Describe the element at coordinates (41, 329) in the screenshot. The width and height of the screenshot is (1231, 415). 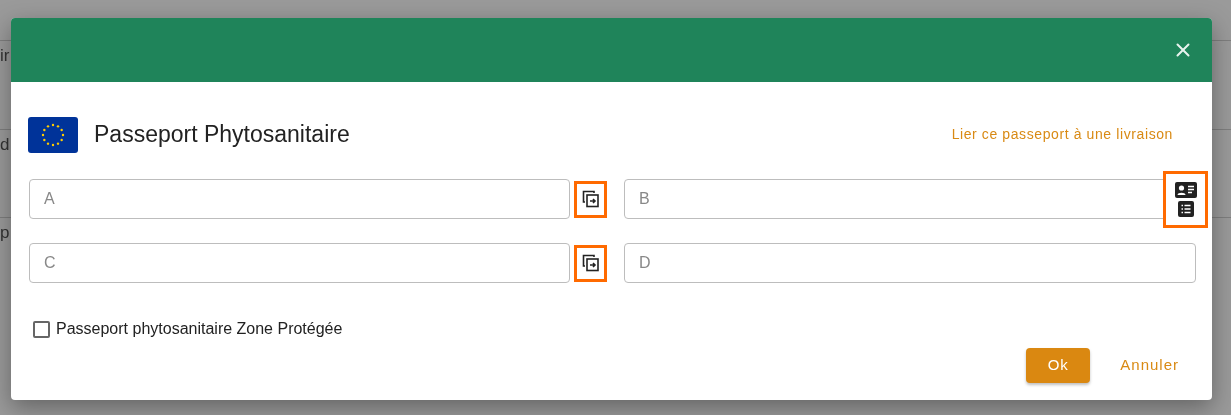
I see `checkbox` at that location.